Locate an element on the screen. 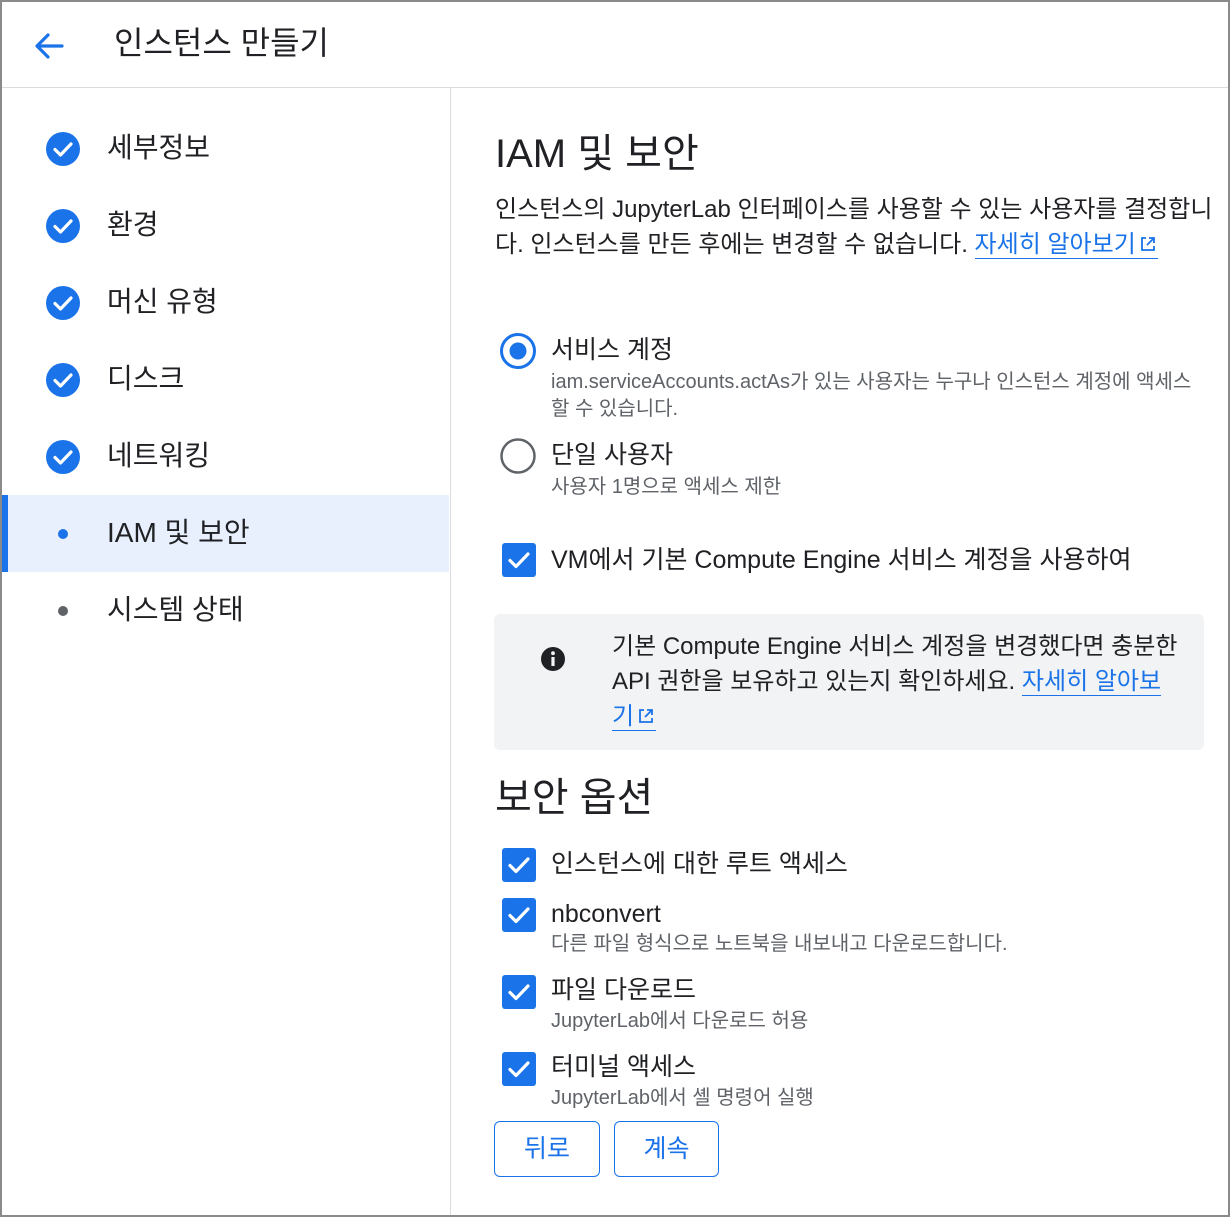 This screenshot has width=1230, height=1217. nbconvert-description: 다른 파일 형식으로 노트북을 내보내고 다운로드합니다. is located at coordinates (779, 944).